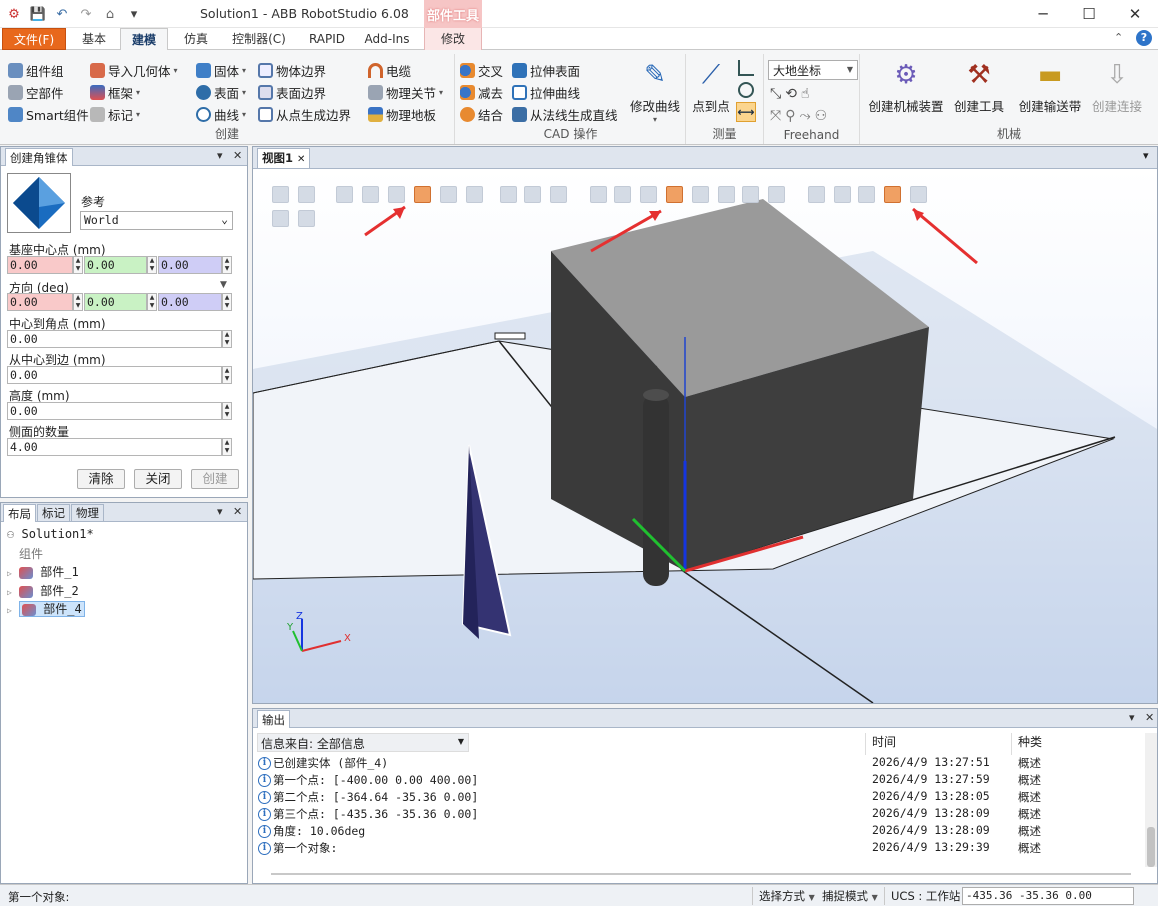 The width and height of the screenshot is (1158, 906). Describe the element at coordinates (776, 194) in the screenshot. I see `snap-grid-icon` at that location.